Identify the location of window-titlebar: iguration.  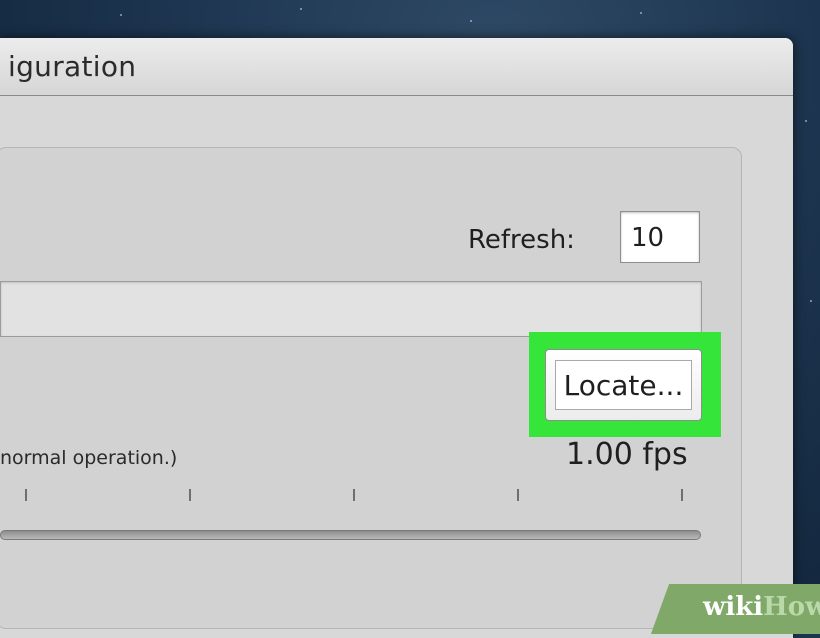
(396, 67).